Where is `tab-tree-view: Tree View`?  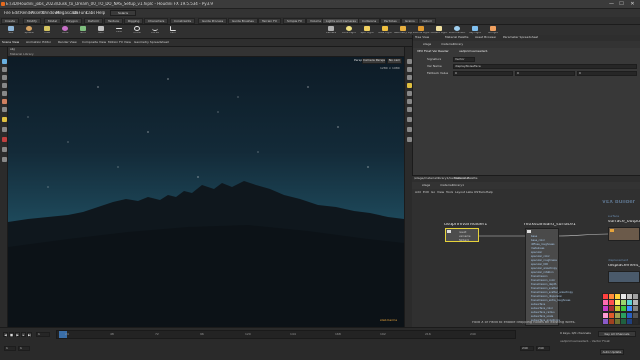 tab-tree-view: Tree View is located at coordinates (422, 37).